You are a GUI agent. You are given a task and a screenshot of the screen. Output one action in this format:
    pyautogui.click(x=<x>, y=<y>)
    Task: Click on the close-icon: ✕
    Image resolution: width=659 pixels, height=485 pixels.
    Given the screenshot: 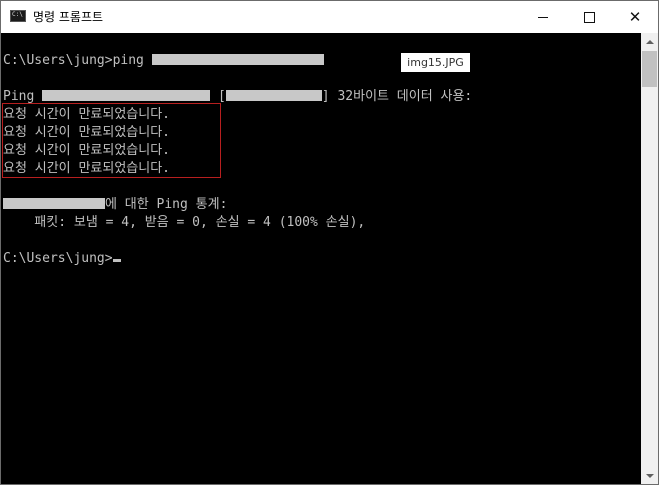 What is the action you would take?
    pyautogui.click(x=635, y=16)
    